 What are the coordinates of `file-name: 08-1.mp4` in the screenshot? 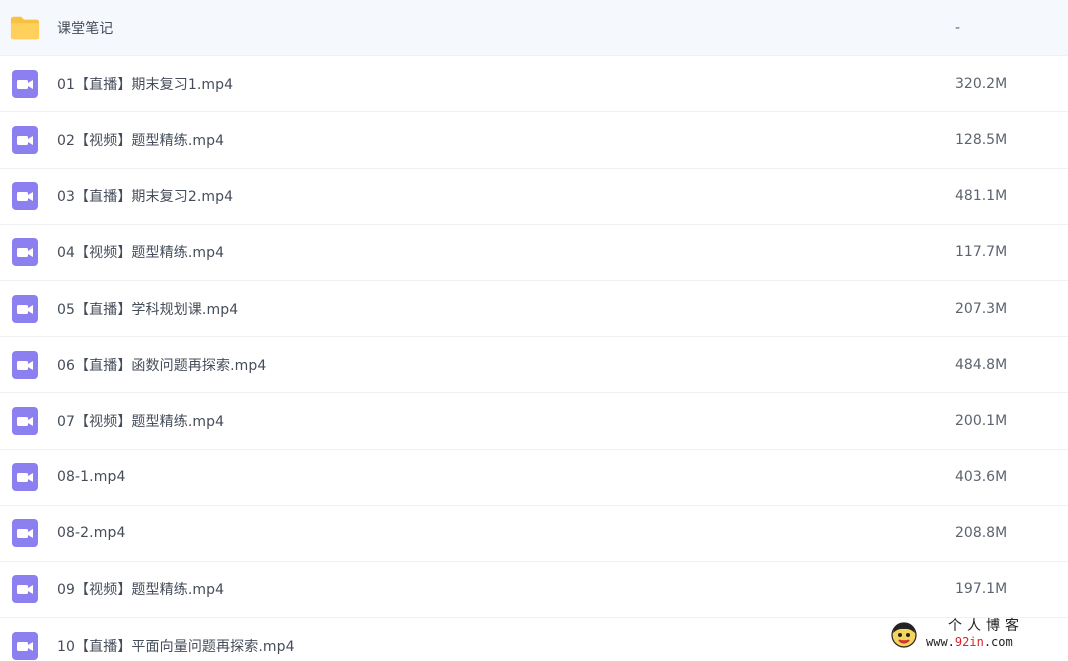 It's located at (91, 477).